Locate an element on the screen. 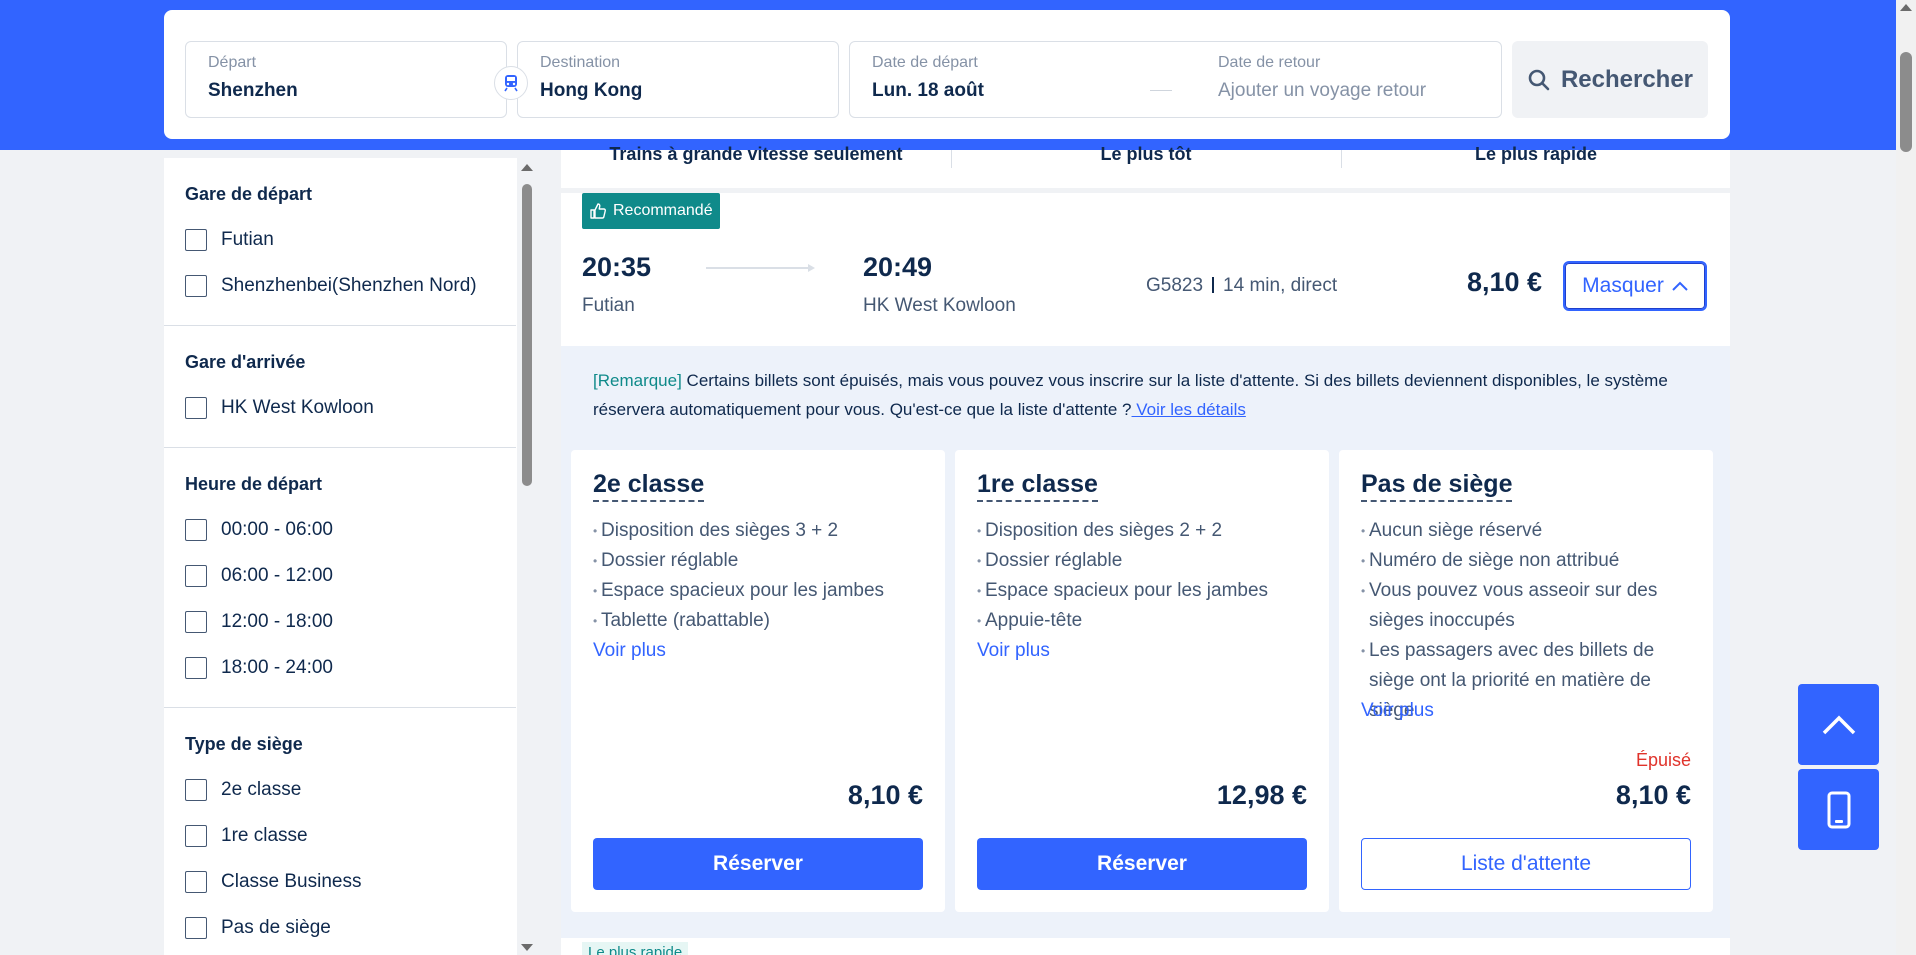  sidebar-scrollbar is located at coordinates (527, 557).